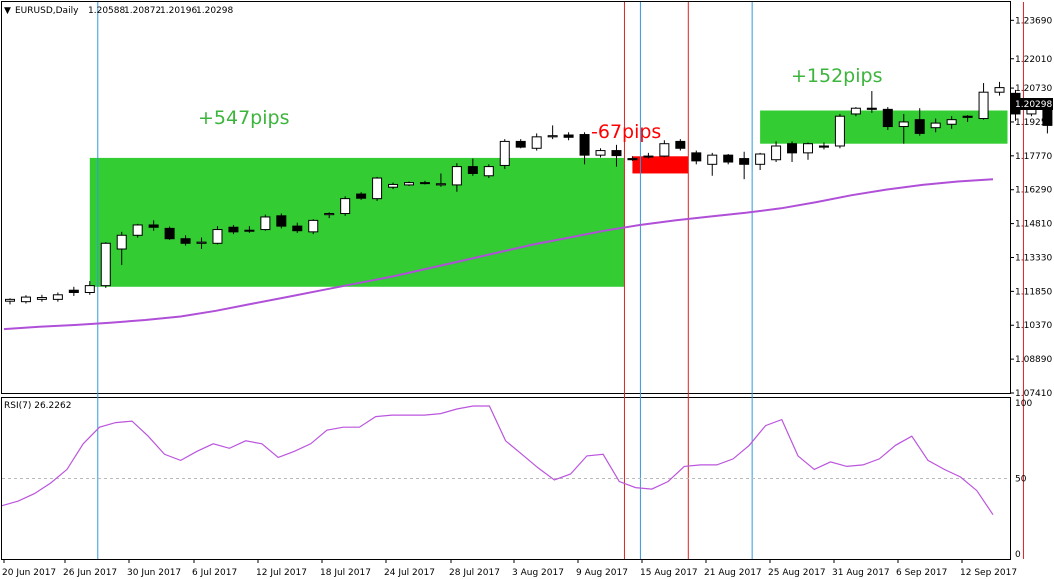 The image size is (1054, 579). What do you see at coordinates (1033, 360) in the screenshot?
I see `y-tick-label: 1.08890` at bounding box center [1033, 360].